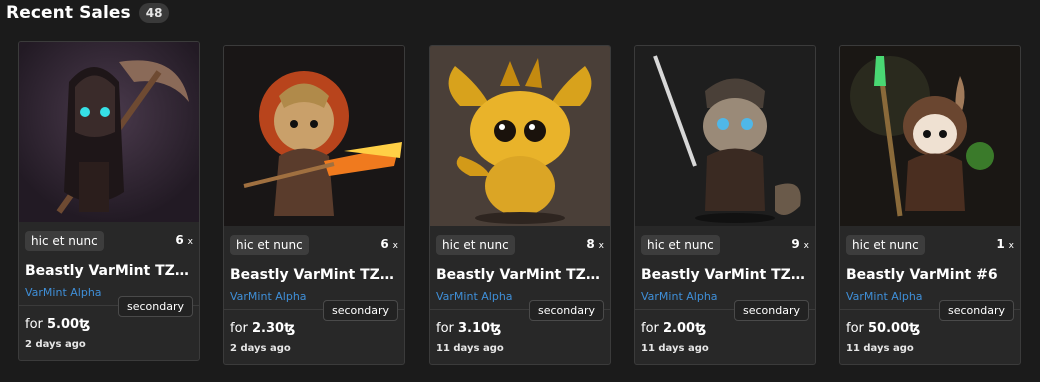 The width and height of the screenshot is (1040, 382). Describe the element at coordinates (58, 324) in the screenshot. I see `sale-price: for 5.00ꜩ` at that location.